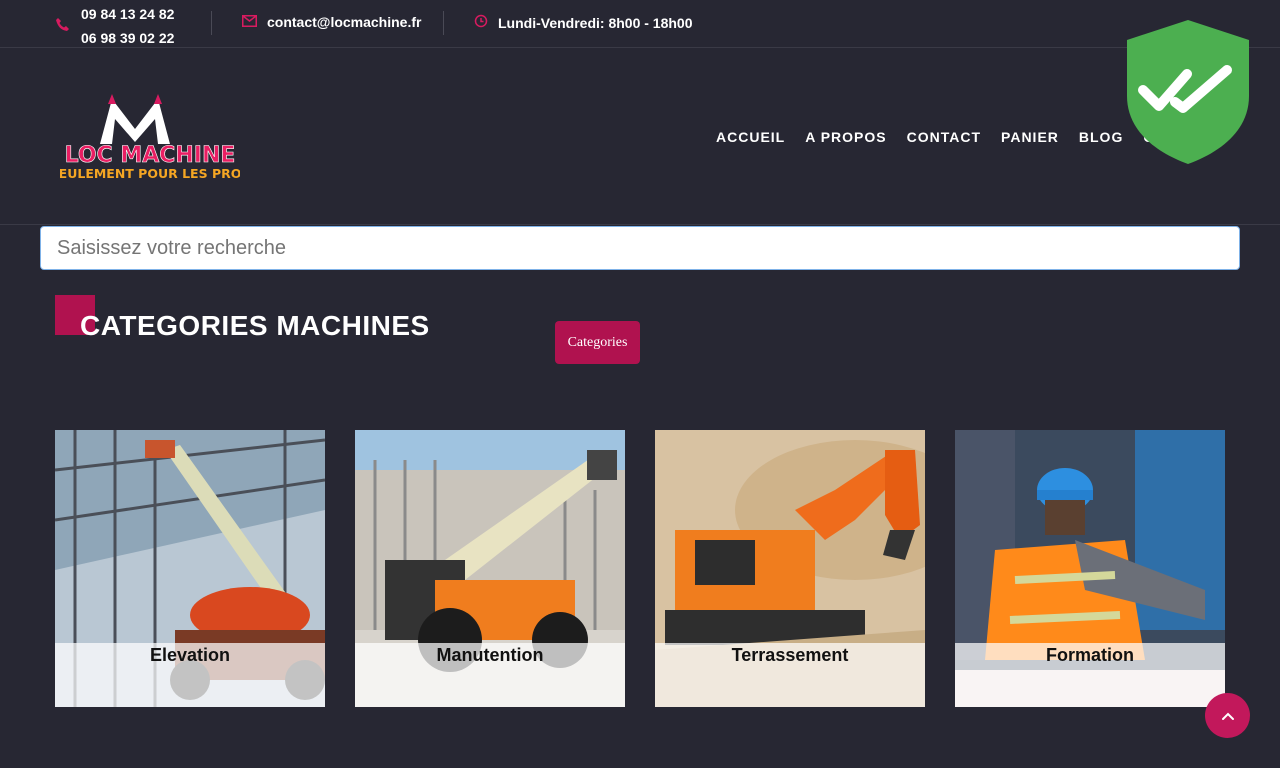  What do you see at coordinates (481, 22) in the screenshot?
I see `clock-icon` at bounding box center [481, 22].